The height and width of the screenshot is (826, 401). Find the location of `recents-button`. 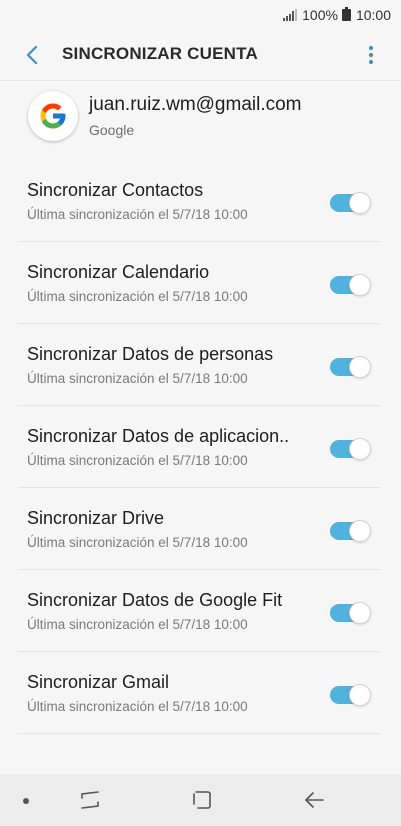

recents-button is located at coordinates (90, 800).